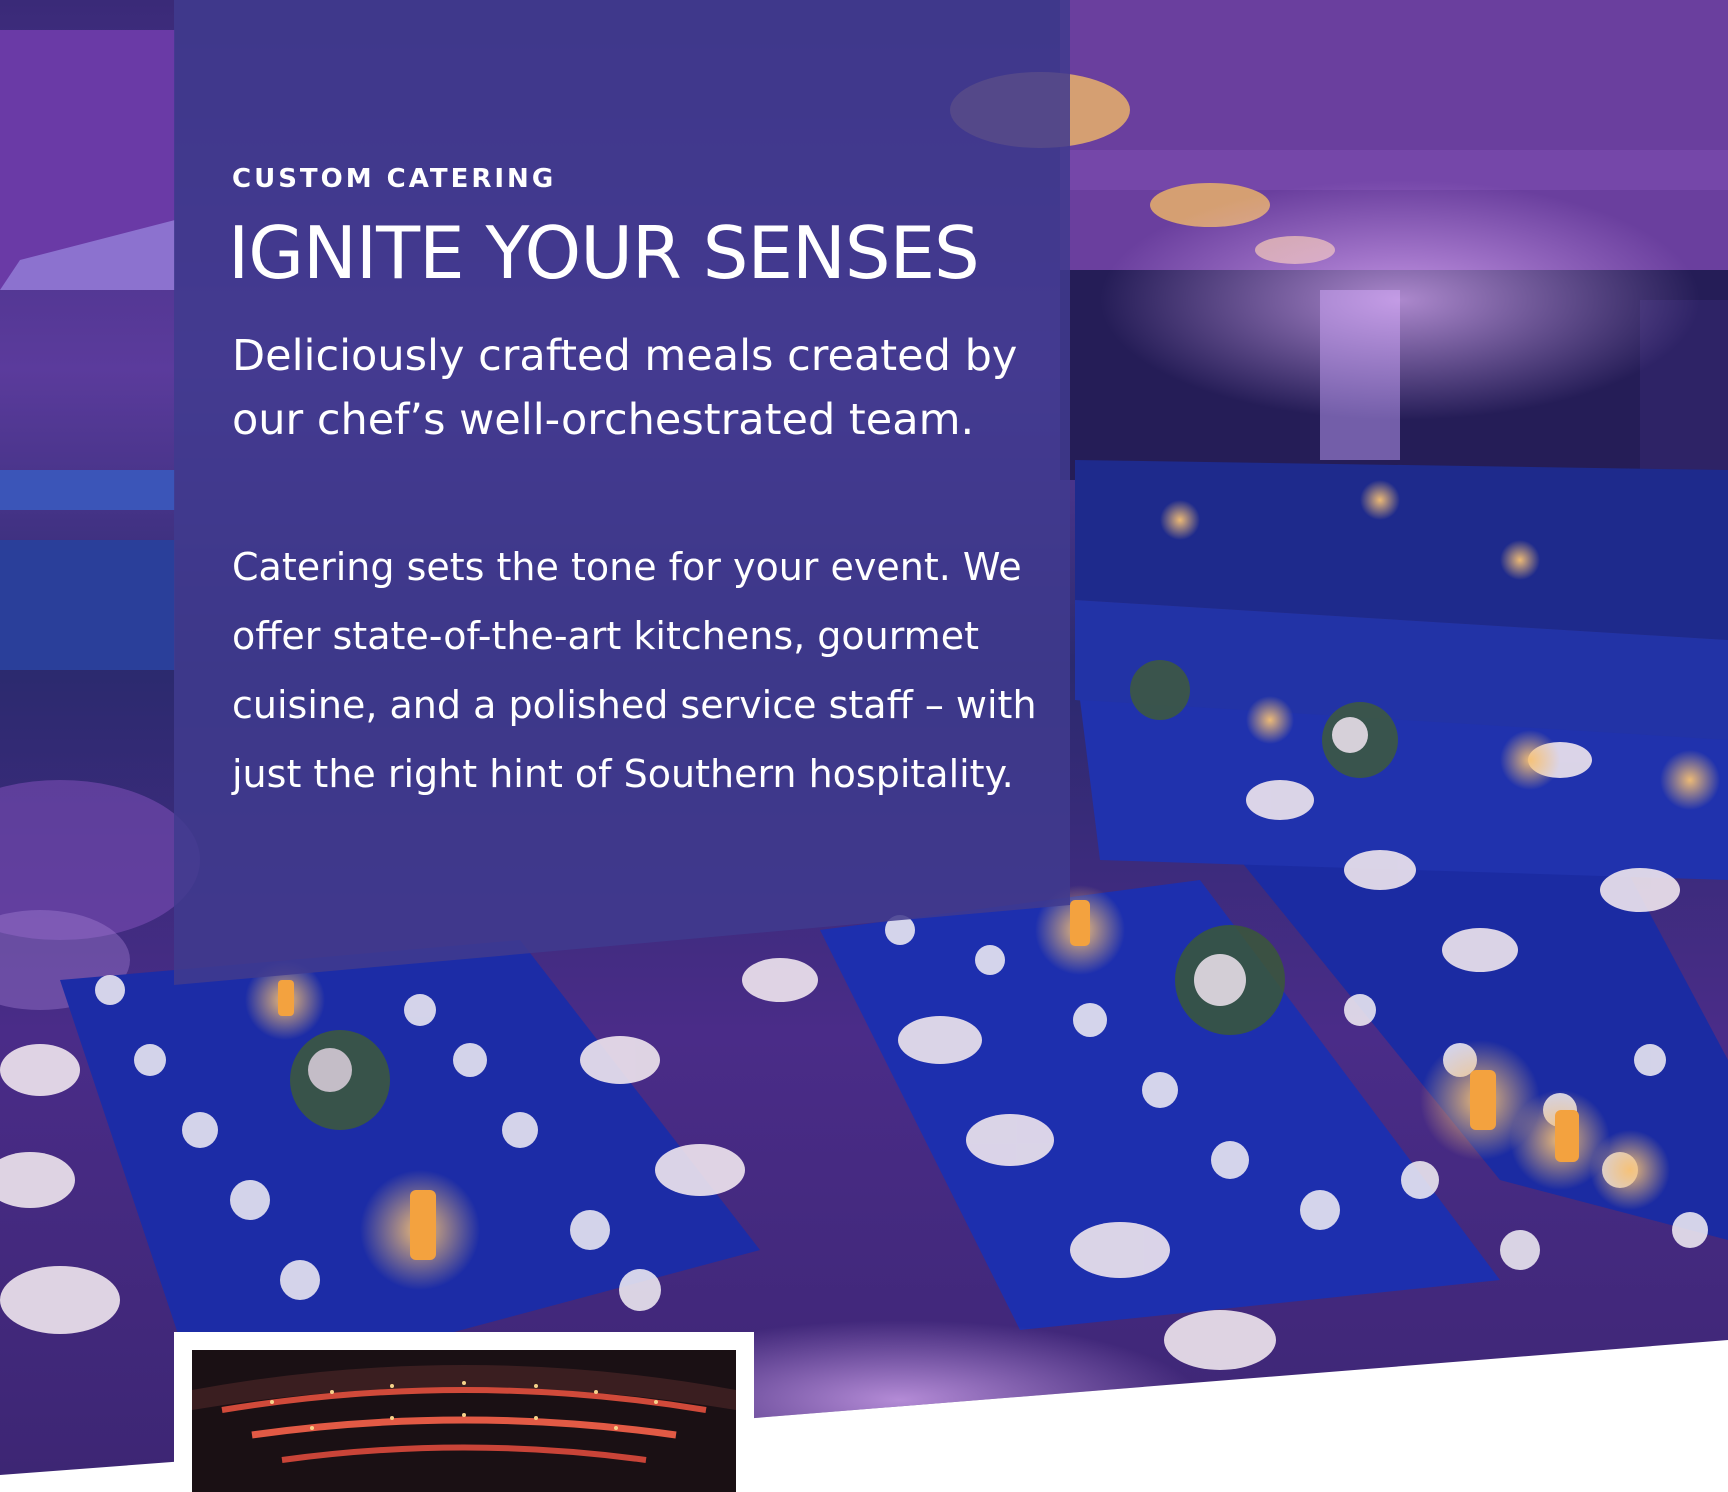 The height and width of the screenshot is (1492, 1728). I want to click on section-eyebrow: CUSTOM CATERING, so click(394, 179).